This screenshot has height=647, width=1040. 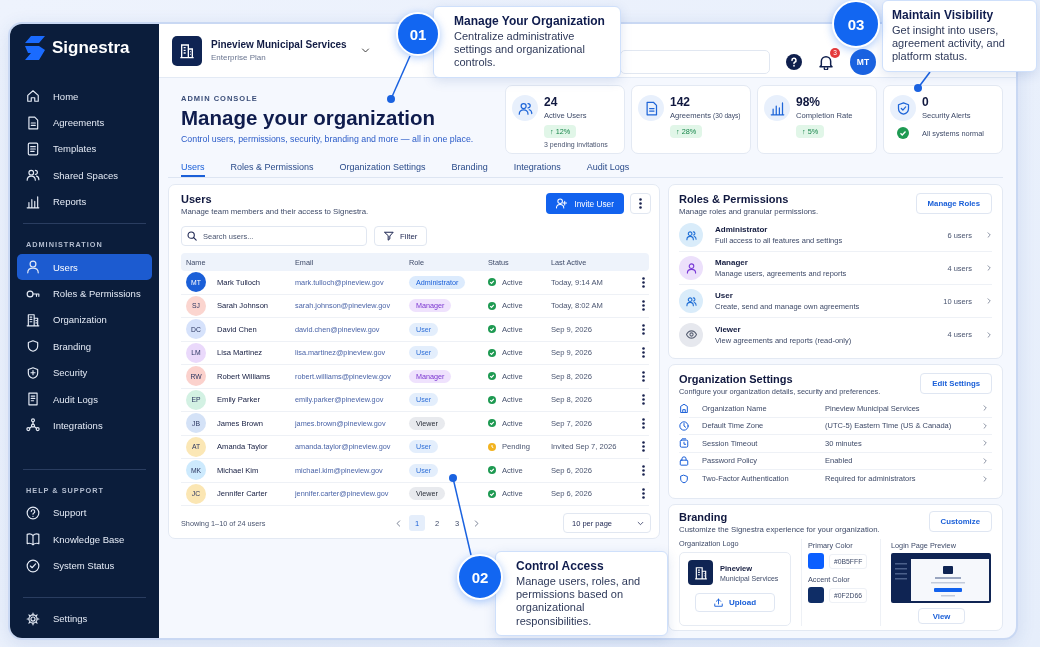 What do you see at coordinates (84, 372) in the screenshot?
I see `nav-item: Security` at bounding box center [84, 372].